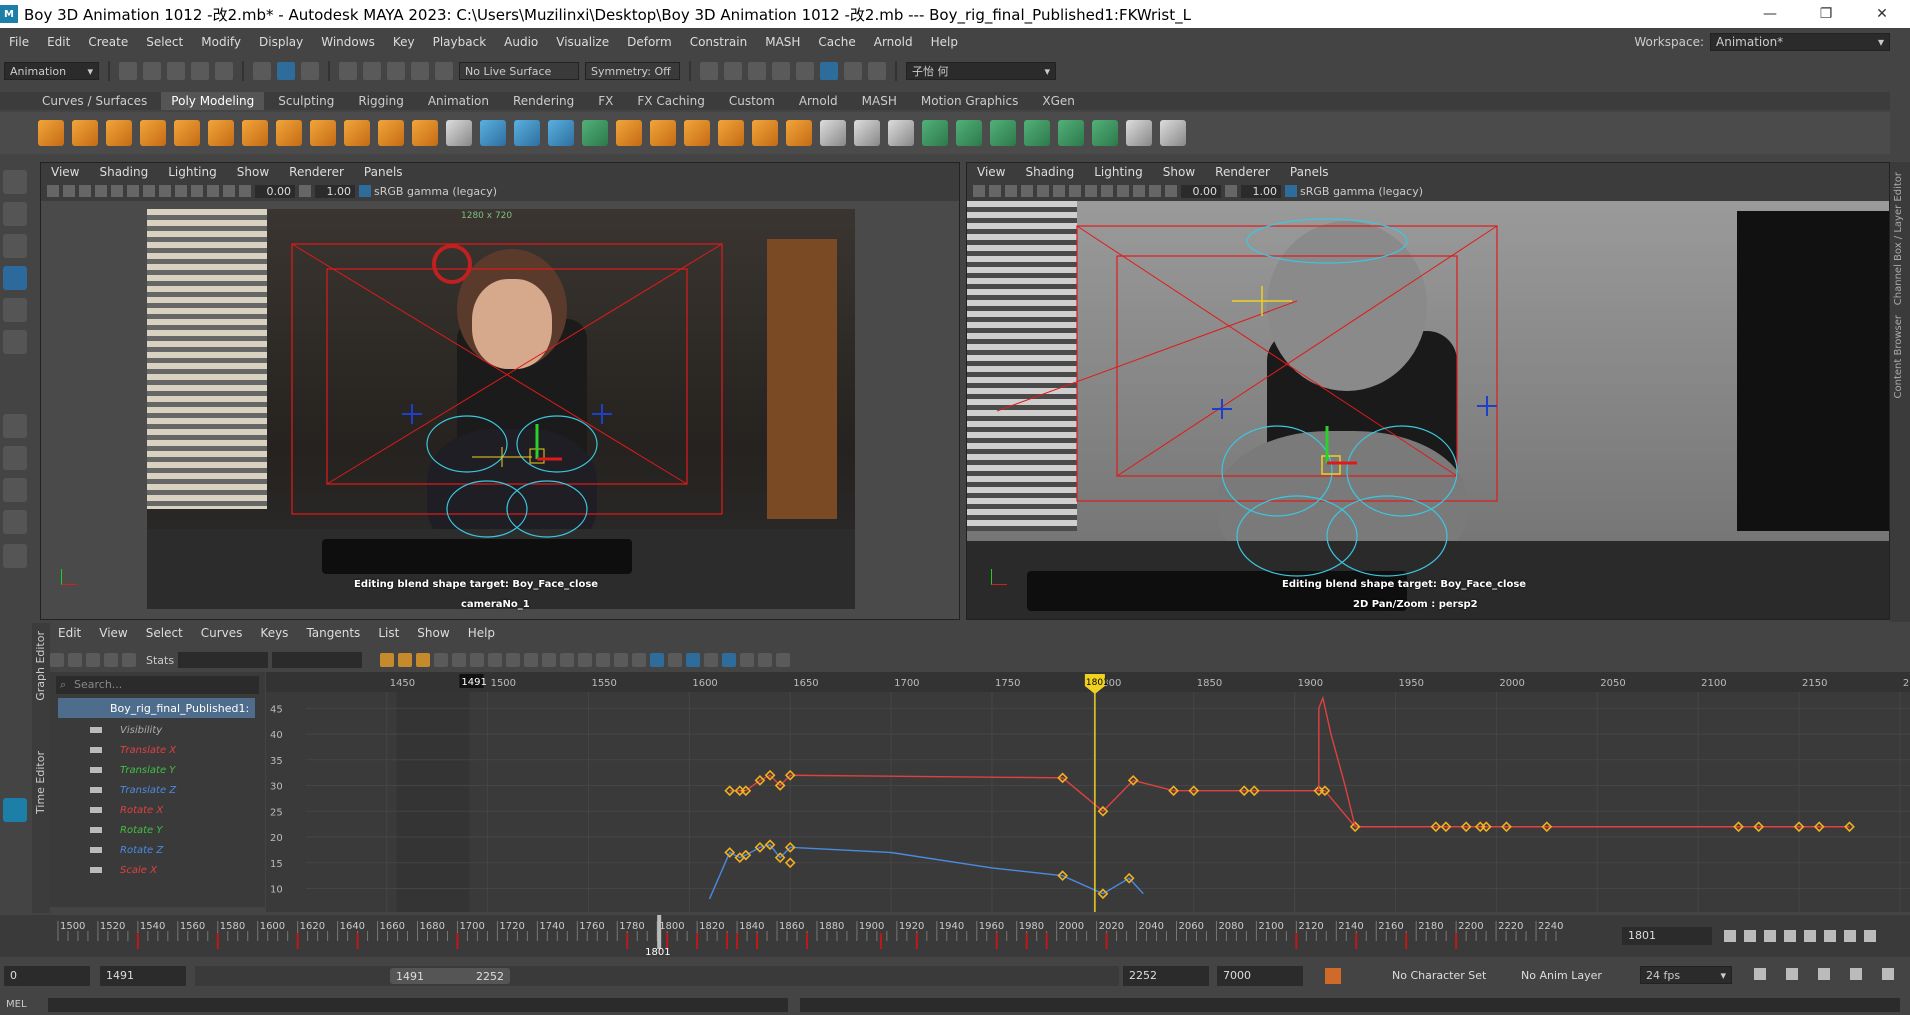  What do you see at coordinates (765, 660) in the screenshot?
I see `pre-infinity-icon` at bounding box center [765, 660].